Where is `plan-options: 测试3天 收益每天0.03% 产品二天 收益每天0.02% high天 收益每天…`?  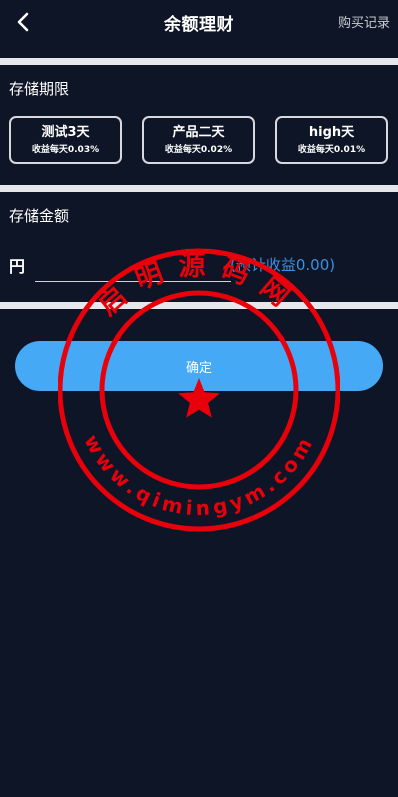
plan-options: 测试3天 收益每天0.03% 产品二天 收益每天0.02% high天 收益每天… is located at coordinates (199, 140).